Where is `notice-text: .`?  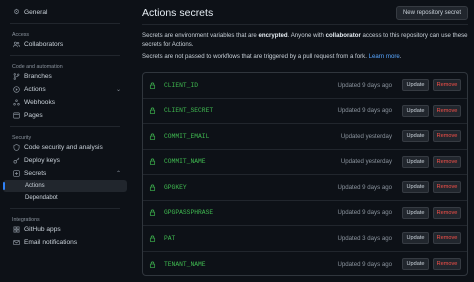 notice-text: . is located at coordinates (400, 56).